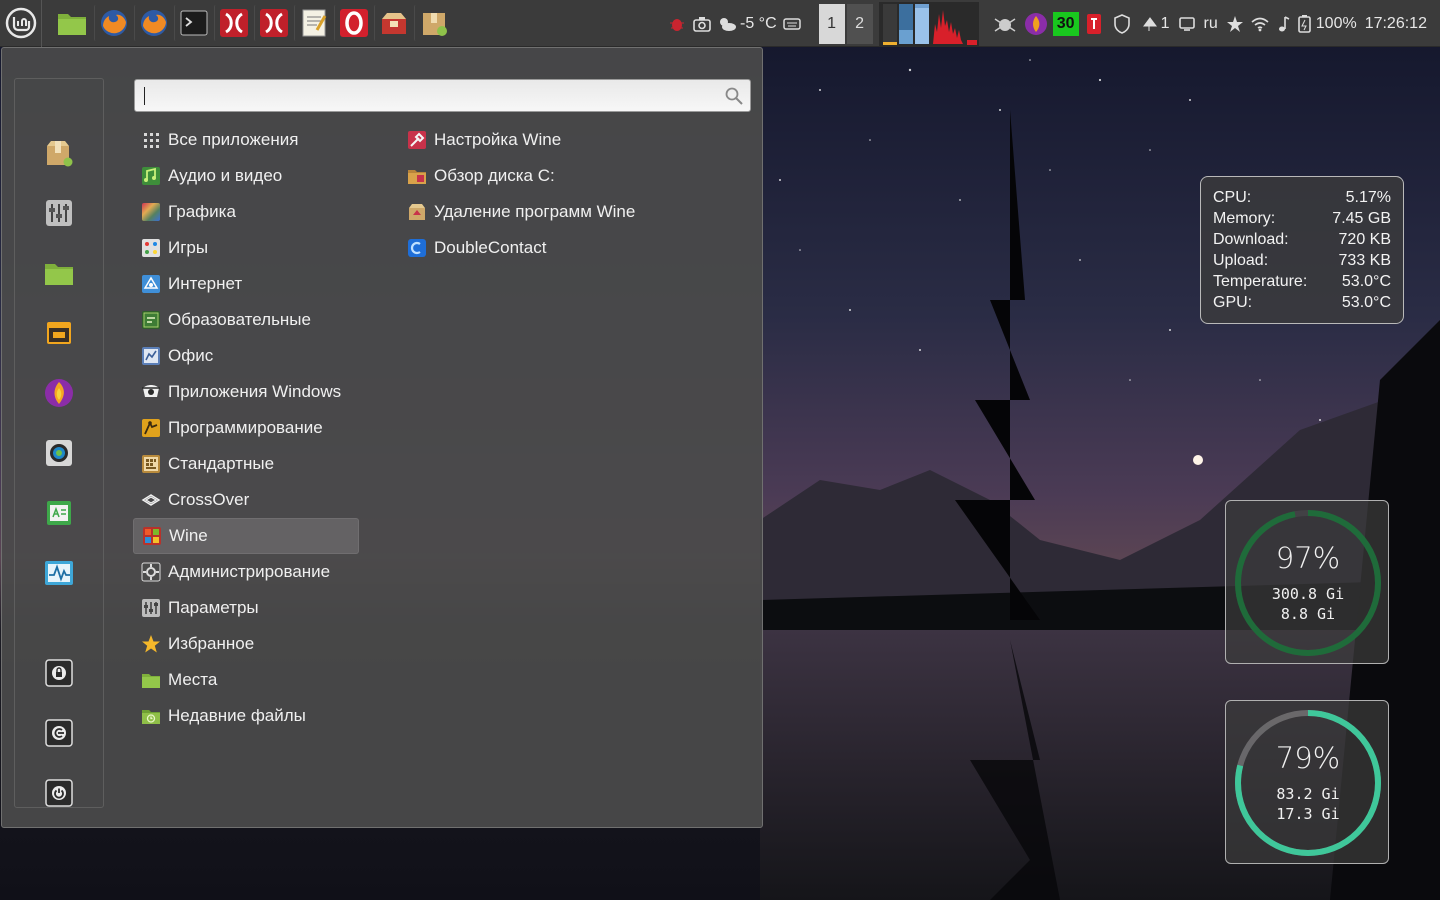 This screenshot has height=900, width=1440. What do you see at coordinates (734, 96) in the screenshot?
I see `search-icon` at bounding box center [734, 96].